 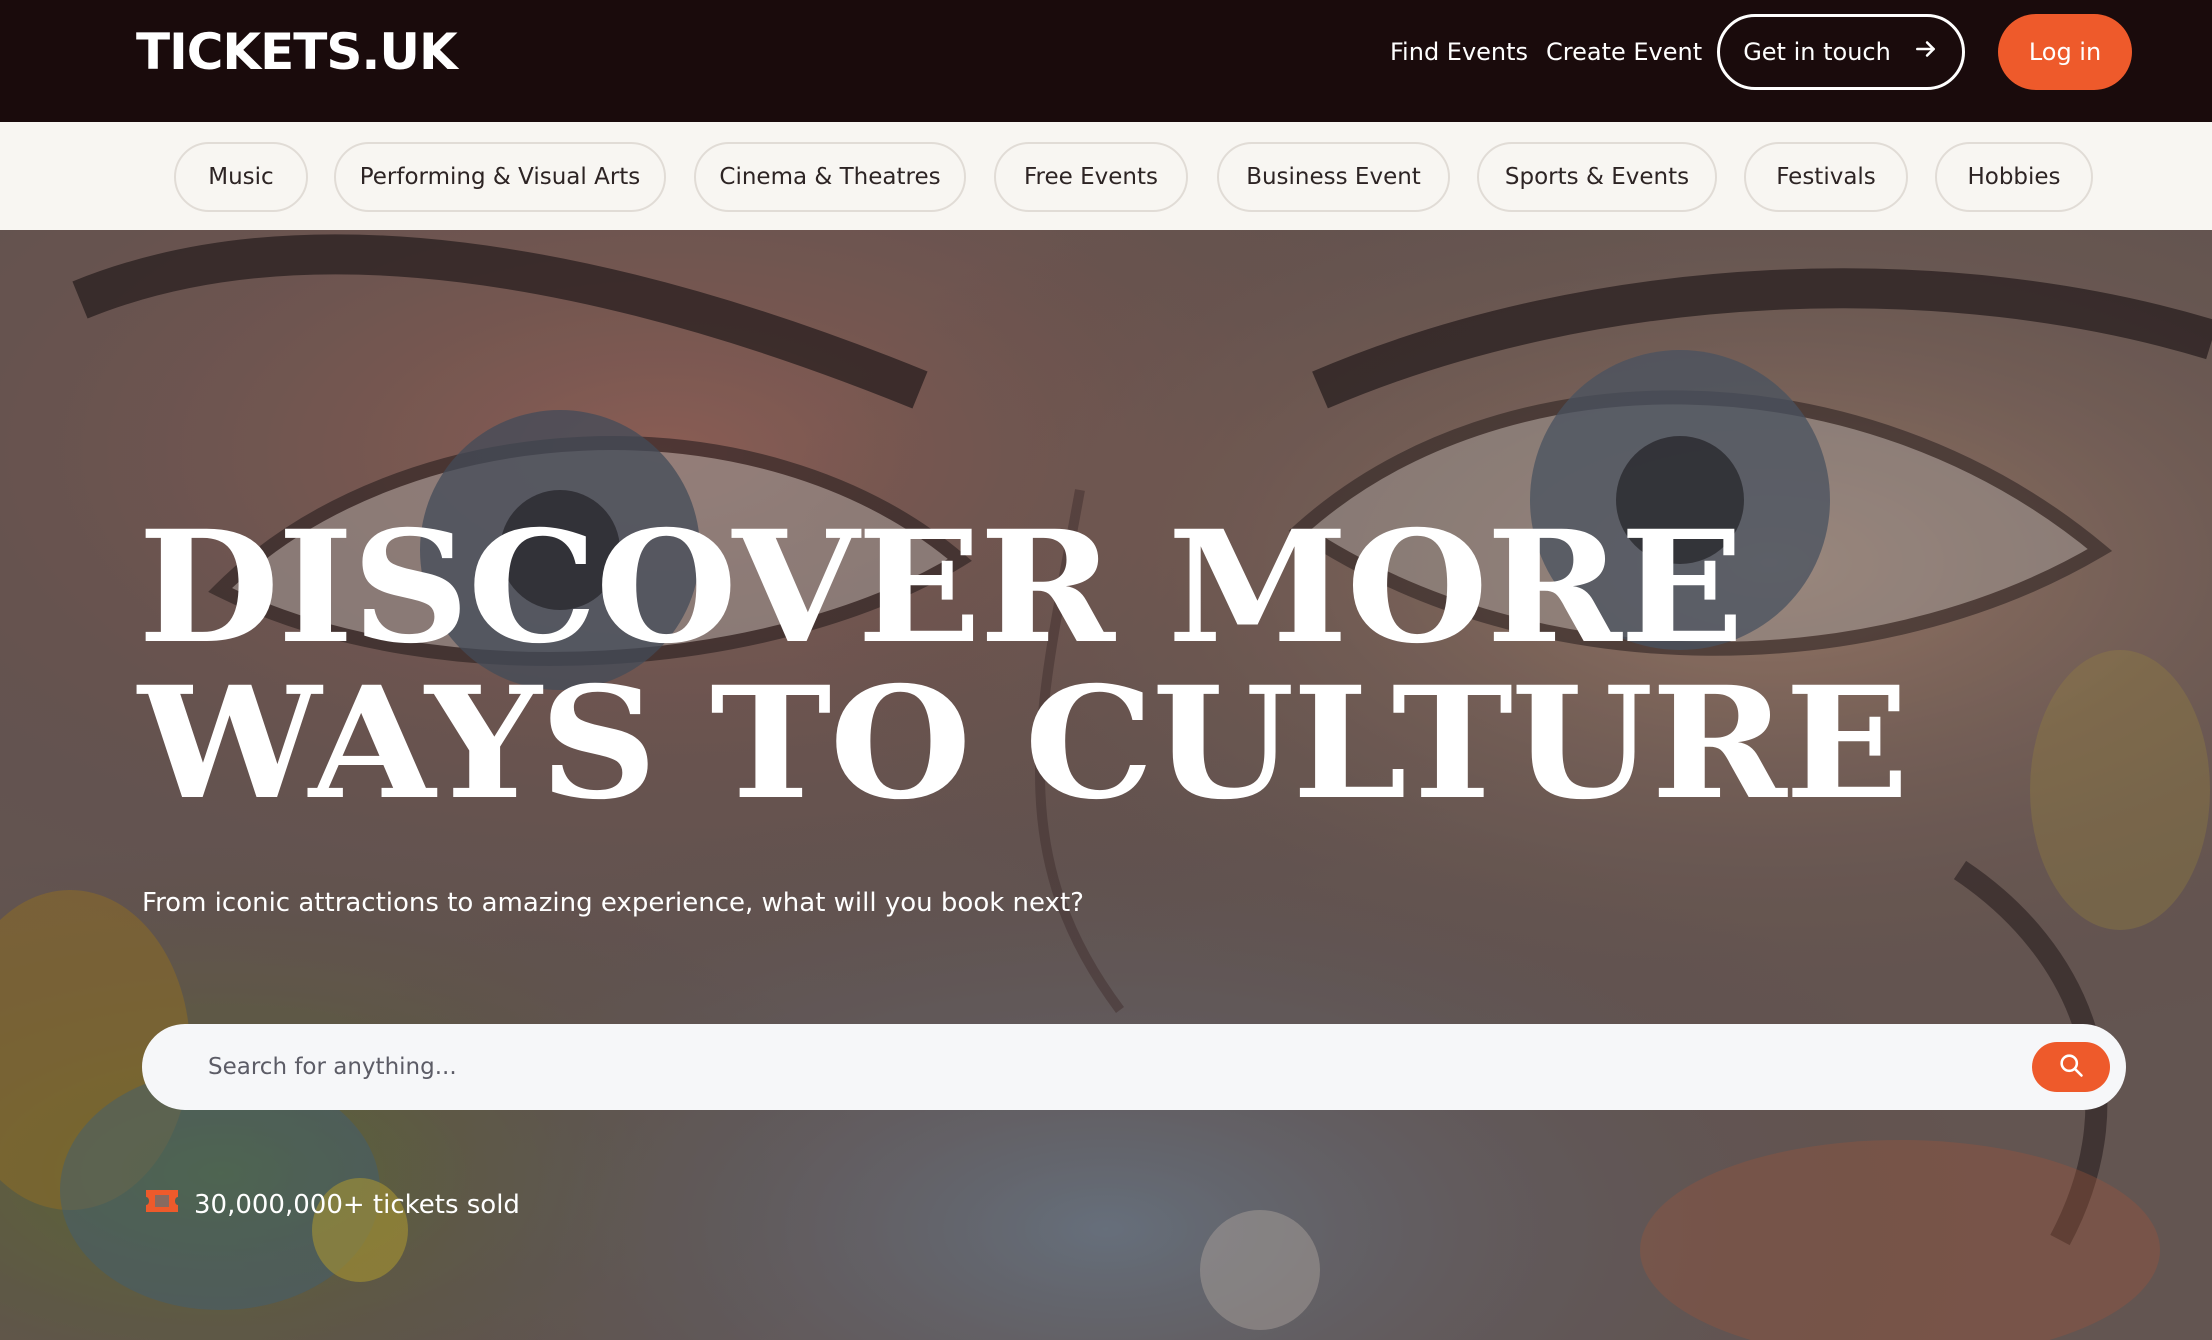 What do you see at coordinates (830, 177) in the screenshot?
I see `category-chip-cinema-theatres: Cinema & Theatres` at bounding box center [830, 177].